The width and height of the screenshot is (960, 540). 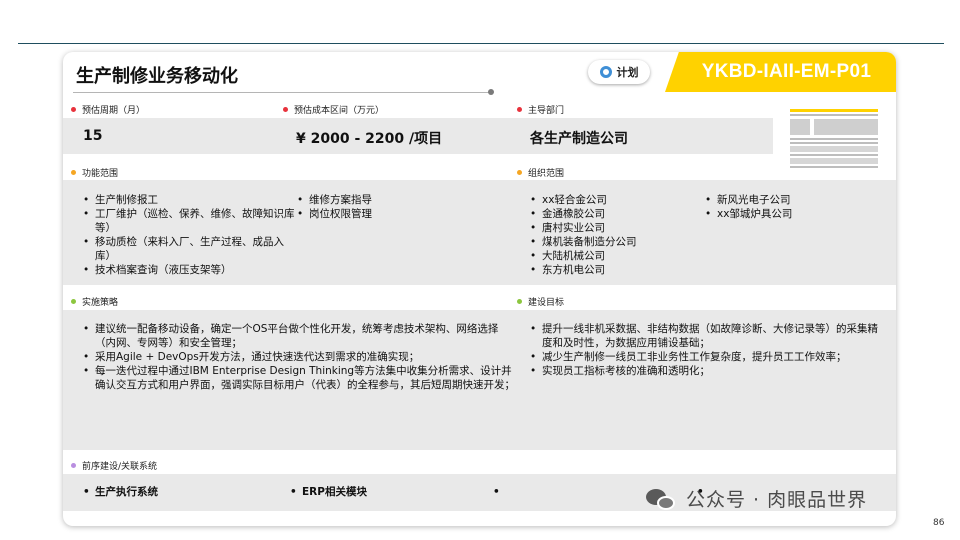 I want to click on function-scope-label-row: 功能范围, so click(x=94, y=172).